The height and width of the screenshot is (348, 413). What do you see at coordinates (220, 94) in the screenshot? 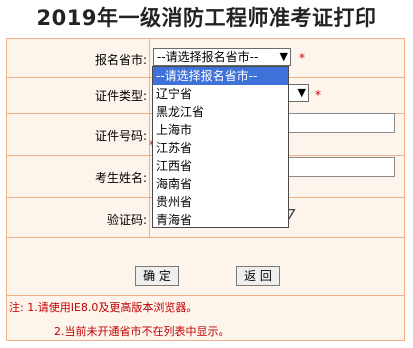
I see `dropdown-option: 辽宁省` at bounding box center [220, 94].